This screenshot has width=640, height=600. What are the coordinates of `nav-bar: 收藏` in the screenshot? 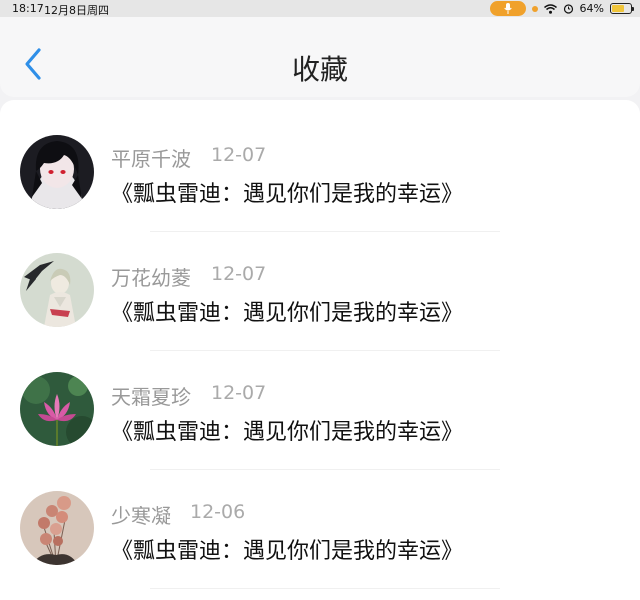 It's located at (320, 57).